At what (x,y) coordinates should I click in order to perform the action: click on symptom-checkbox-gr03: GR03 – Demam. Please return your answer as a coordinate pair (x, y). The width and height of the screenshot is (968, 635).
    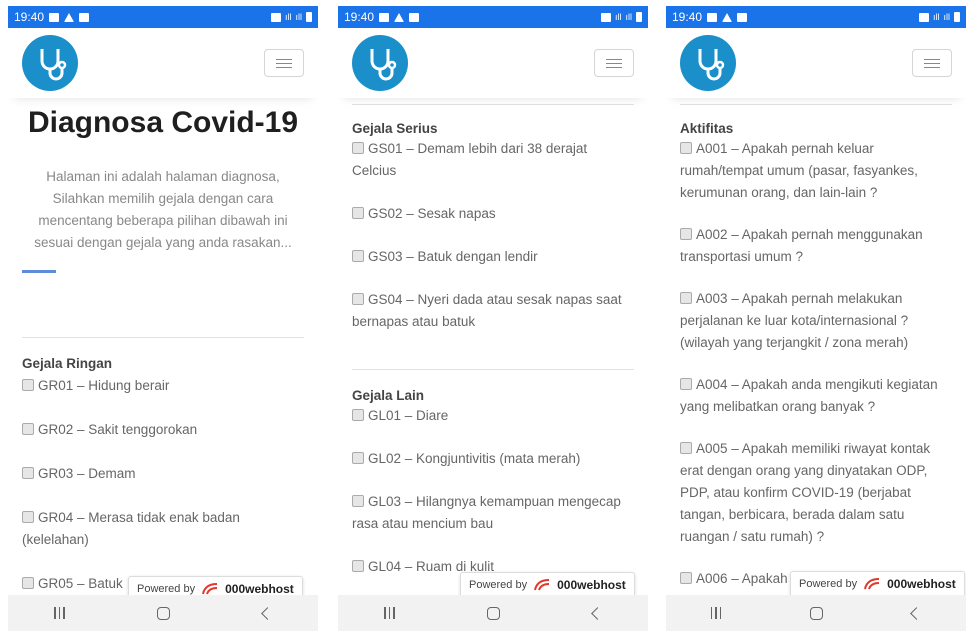
    Looking at the image, I should click on (163, 474).